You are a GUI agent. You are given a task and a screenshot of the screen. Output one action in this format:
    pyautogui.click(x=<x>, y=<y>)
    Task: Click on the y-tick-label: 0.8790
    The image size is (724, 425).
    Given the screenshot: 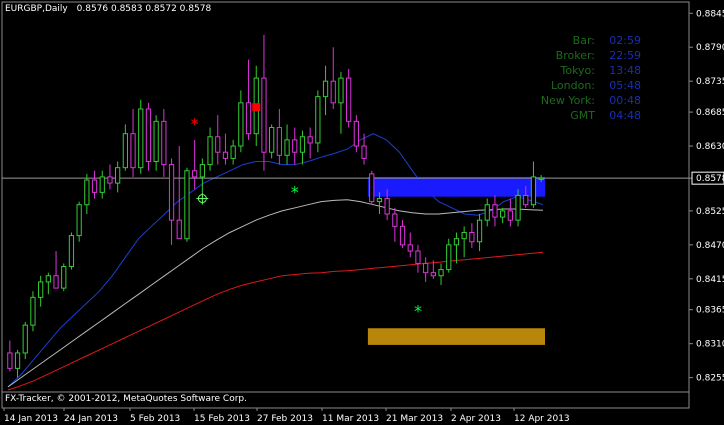 What is the action you would take?
    pyautogui.click(x=710, y=48)
    